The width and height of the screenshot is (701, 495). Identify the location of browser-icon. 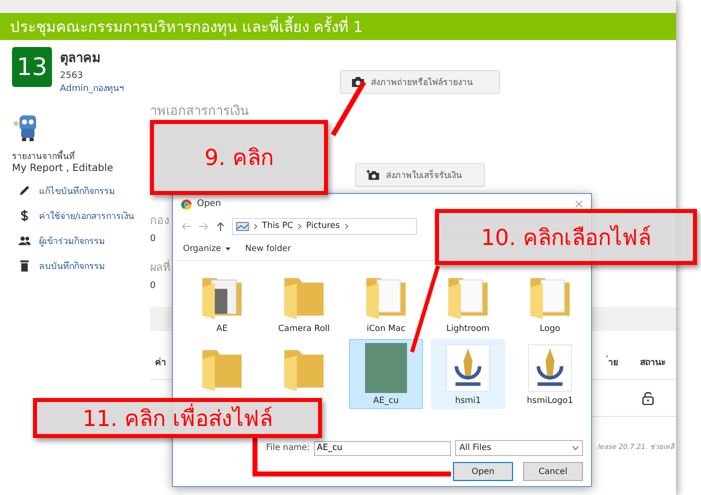
(186, 204).